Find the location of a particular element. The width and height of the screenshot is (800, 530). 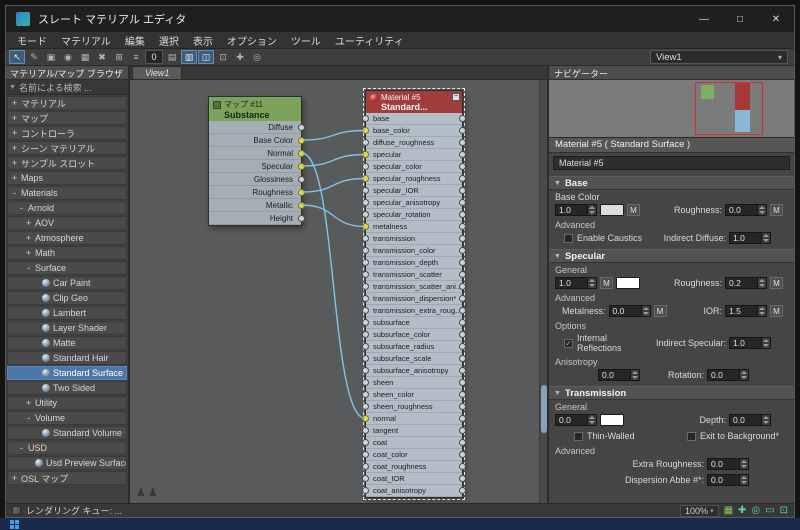

layout-vertical-button: ▥ is located at coordinates (189, 57).